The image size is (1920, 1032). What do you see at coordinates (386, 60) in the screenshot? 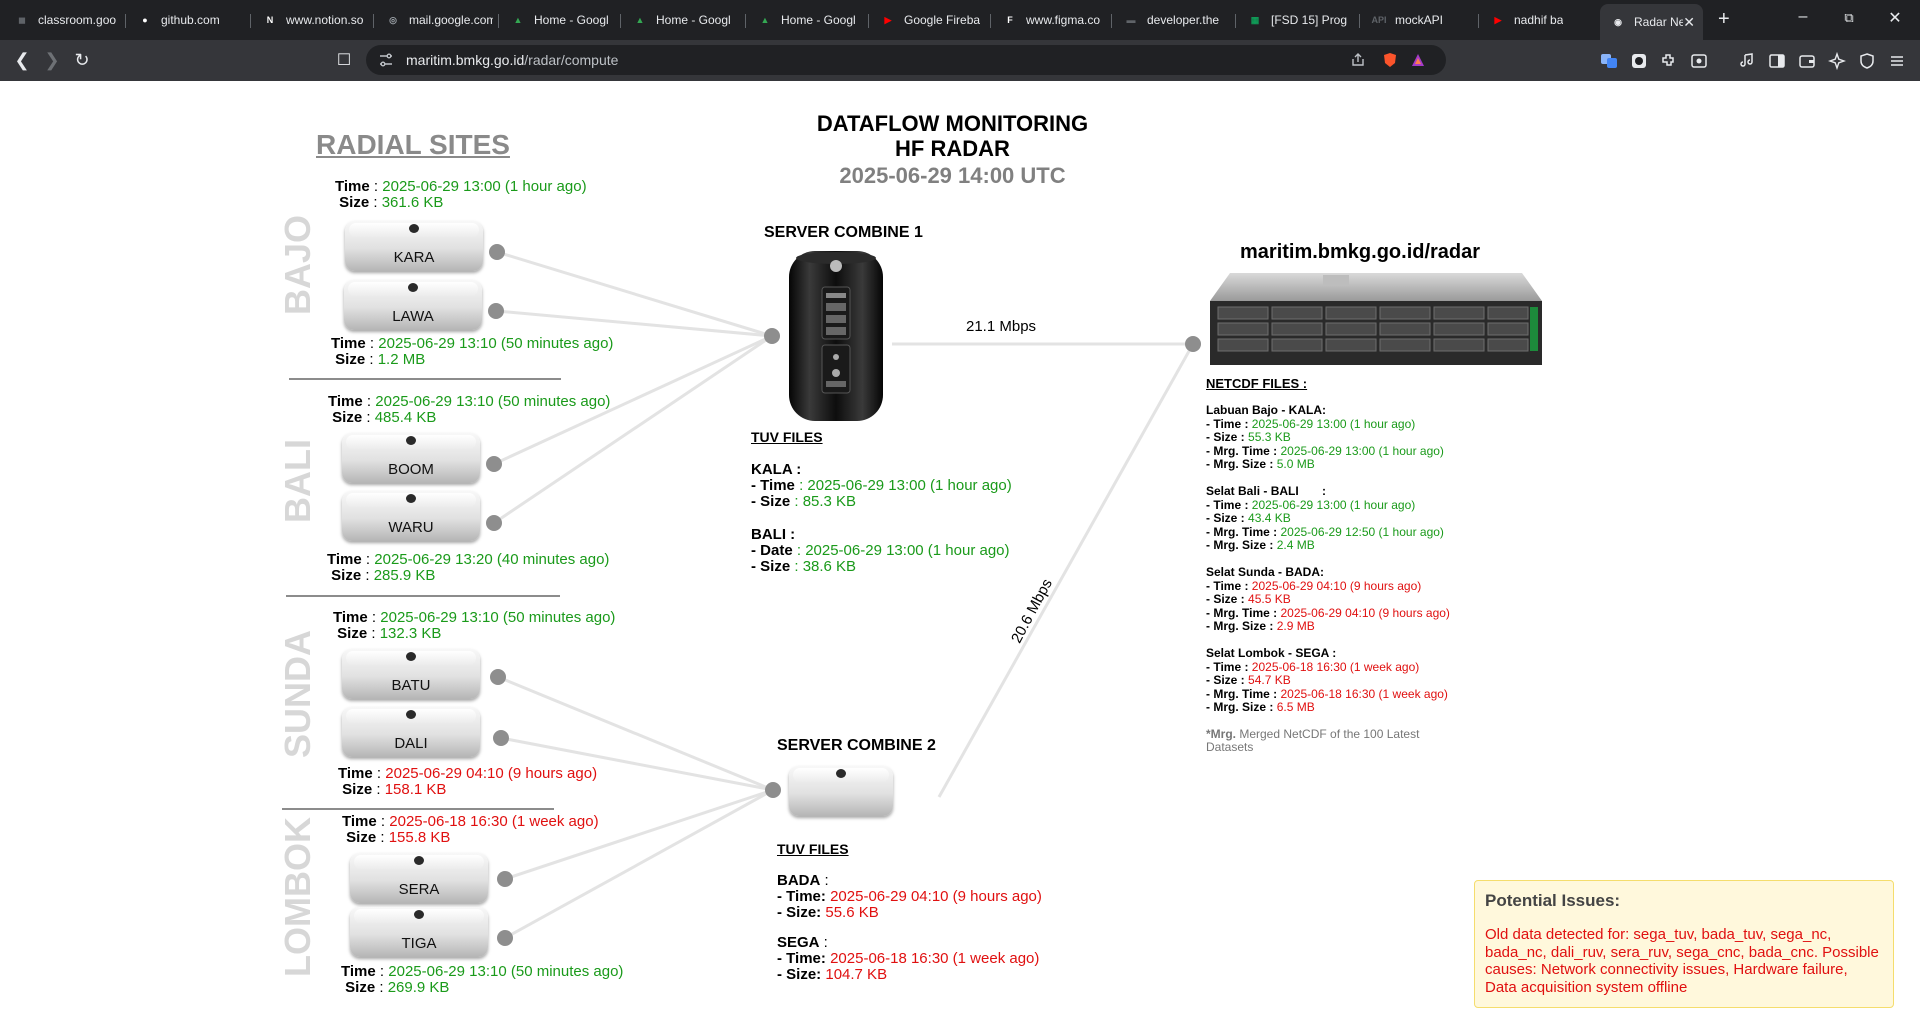
I see `site-info-icon` at bounding box center [386, 60].